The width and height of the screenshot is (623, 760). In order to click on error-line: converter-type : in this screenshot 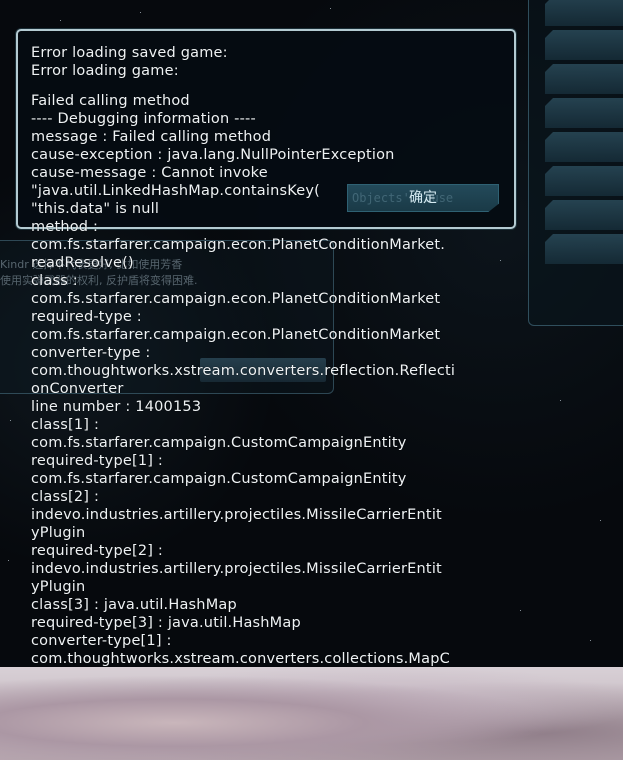, I will do `click(91, 353)`.